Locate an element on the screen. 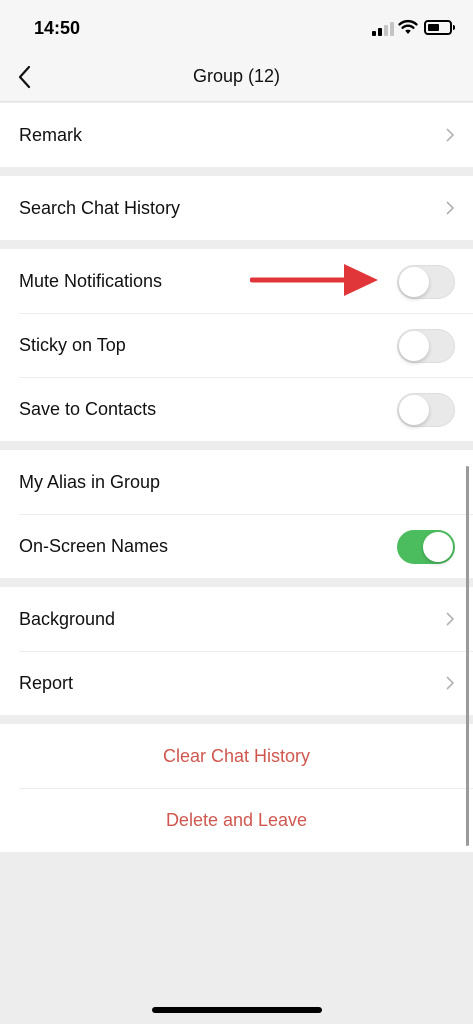 The width and height of the screenshot is (473, 1024). home-indicator is located at coordinates (237, 1010).